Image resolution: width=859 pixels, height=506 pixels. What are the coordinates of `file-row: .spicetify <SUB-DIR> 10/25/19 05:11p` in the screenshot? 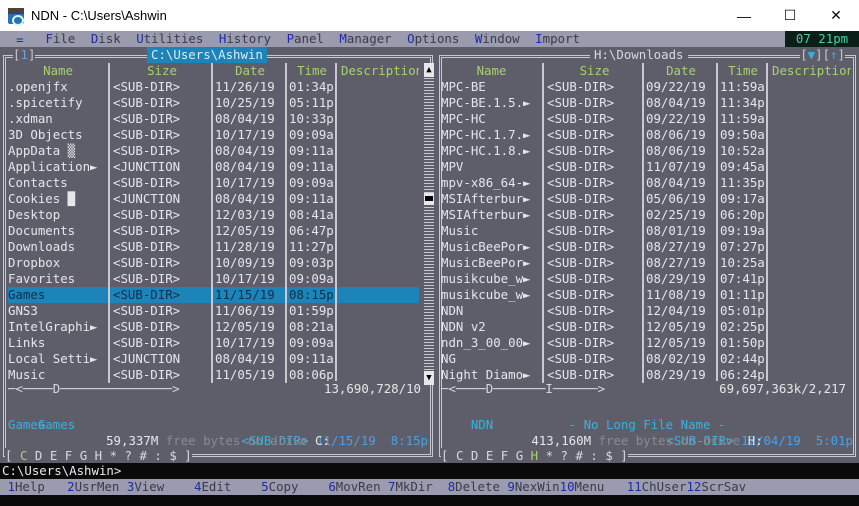 It's located at (213, 103).